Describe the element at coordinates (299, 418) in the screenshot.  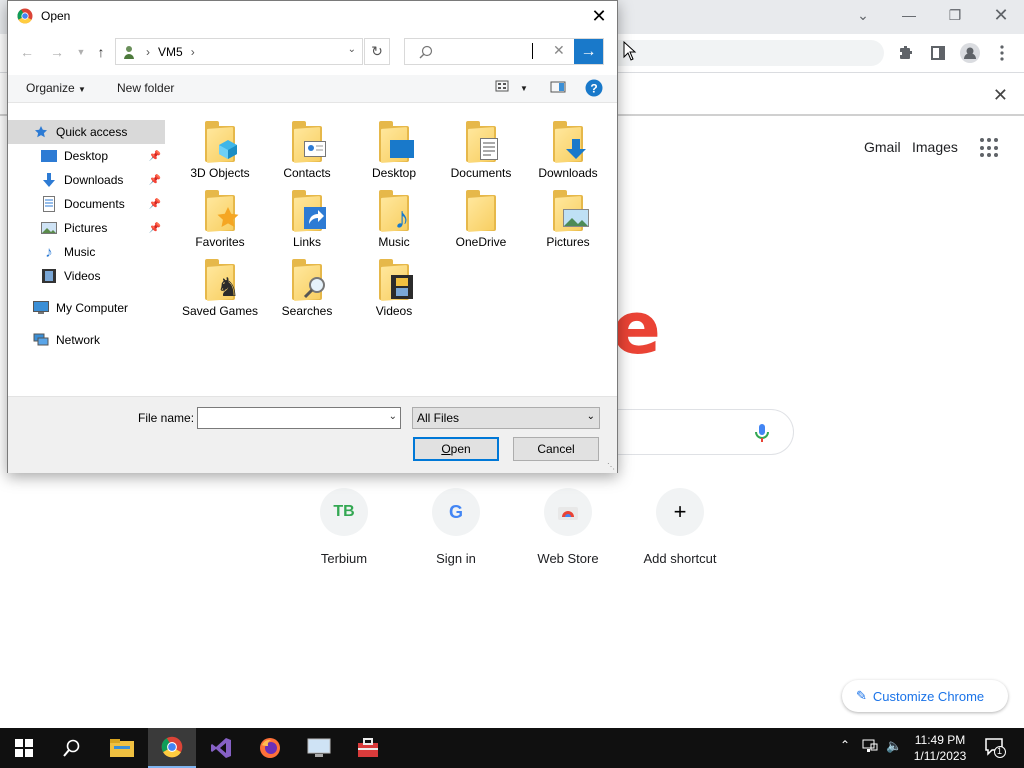
I see `file-name-input: ⌄` at that location.